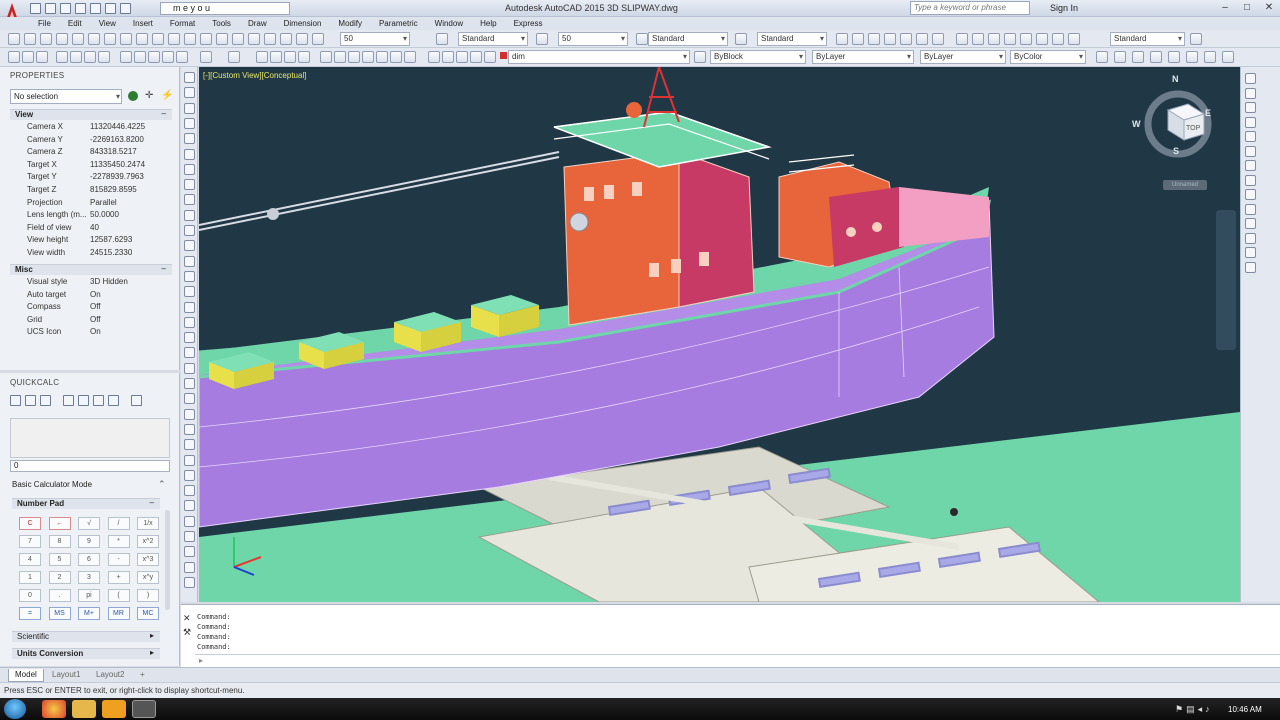  Describe the element at coordinates (126, 57) in the screenshot. I see `cut-icon` at that location.